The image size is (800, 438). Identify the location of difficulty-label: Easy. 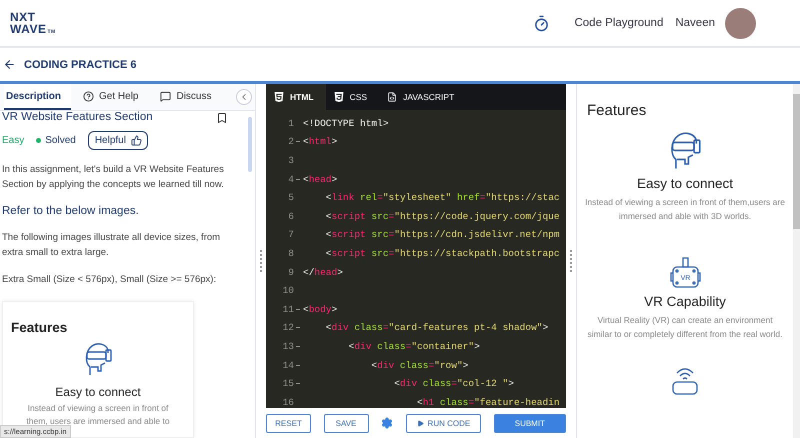
(13, 140).